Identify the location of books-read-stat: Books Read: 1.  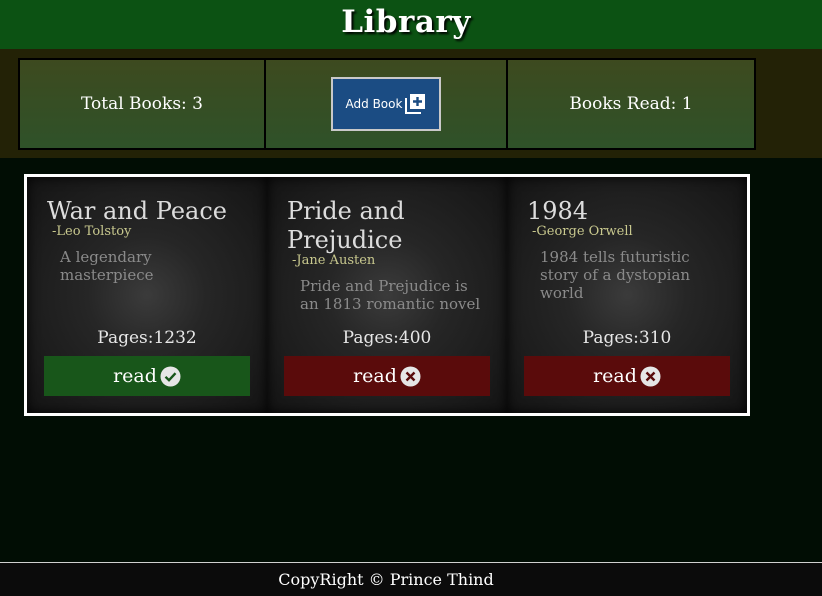
(631, 104).